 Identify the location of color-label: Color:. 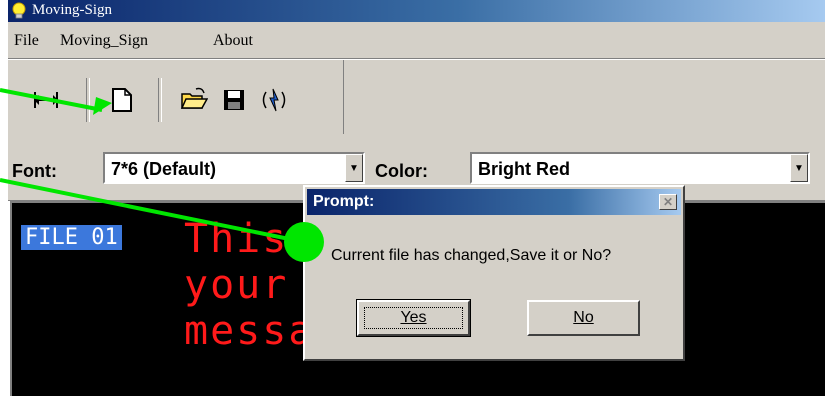
(401, 171).